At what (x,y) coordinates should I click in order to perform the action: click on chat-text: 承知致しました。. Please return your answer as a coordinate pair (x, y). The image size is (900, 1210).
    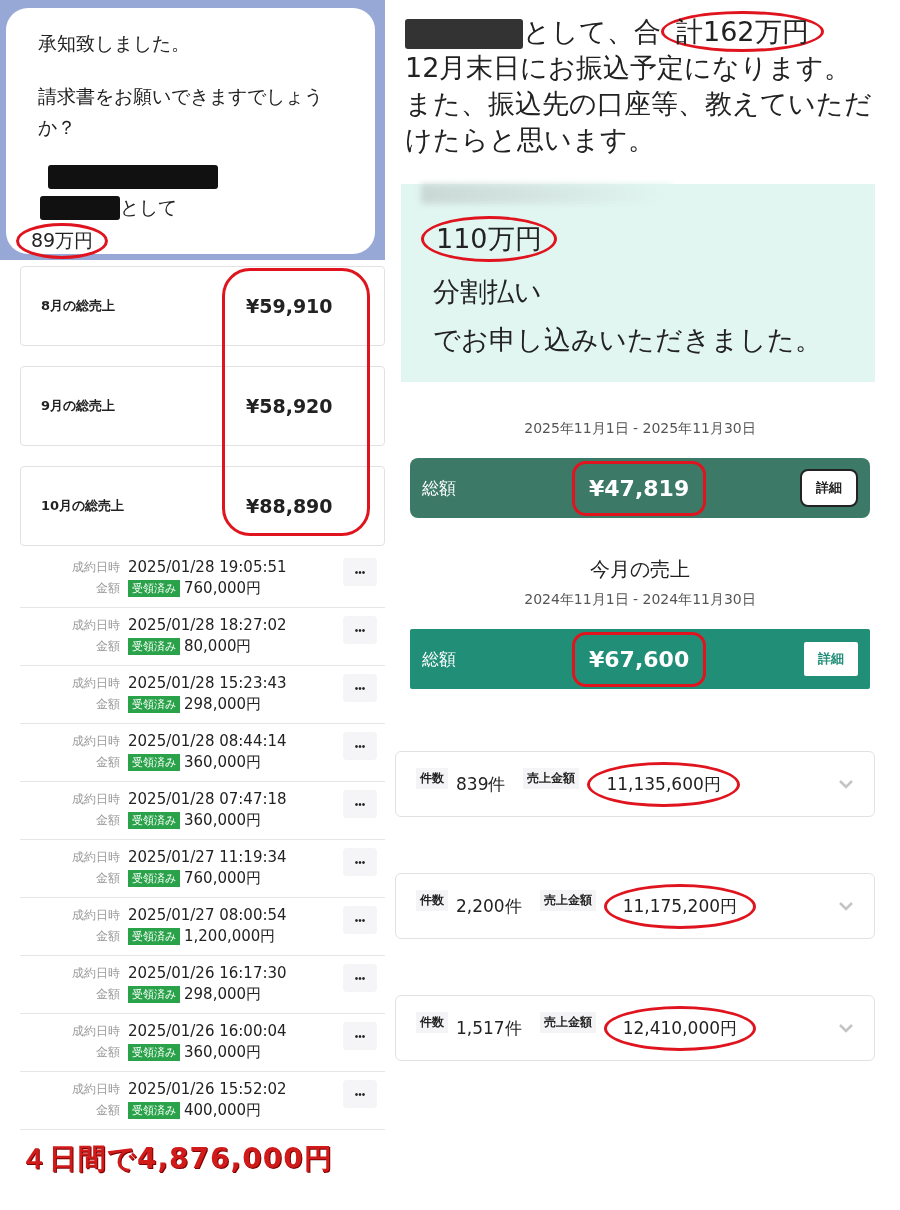
    Looking at the image, I should click on (114, 43).